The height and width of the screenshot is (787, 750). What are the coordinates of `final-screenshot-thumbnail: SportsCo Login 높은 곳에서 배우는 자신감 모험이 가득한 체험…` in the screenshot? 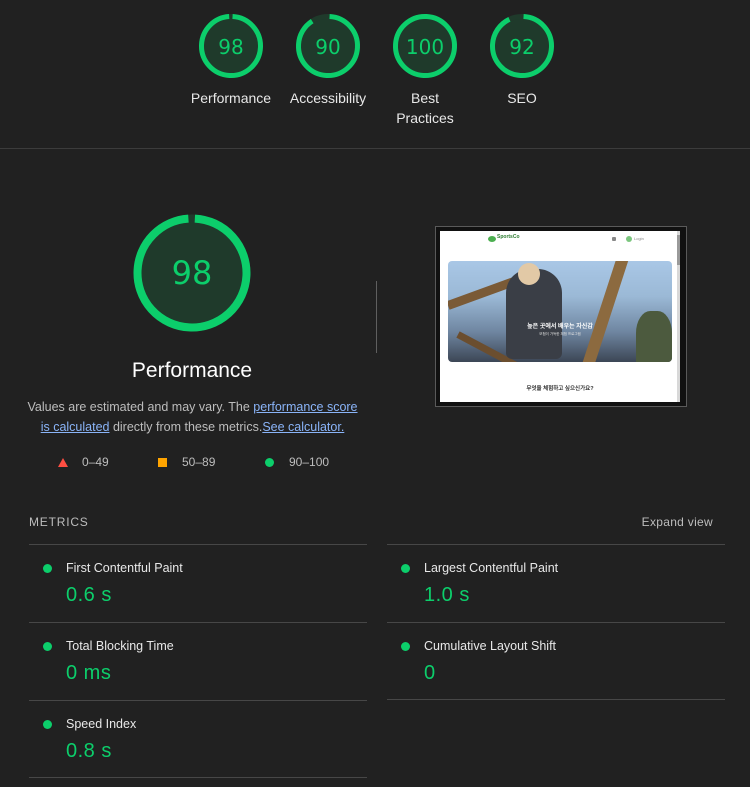 It's located at (561, 316).